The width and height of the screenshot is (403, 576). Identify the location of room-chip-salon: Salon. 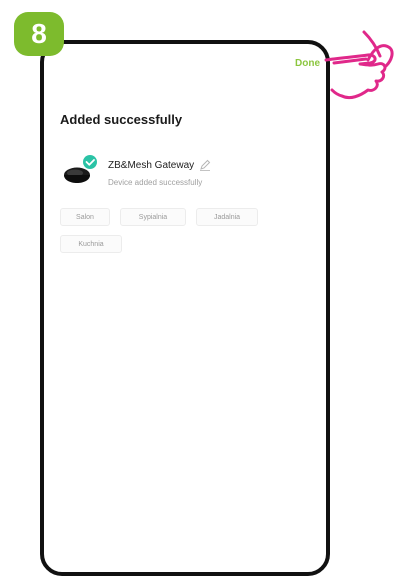
(85, 217).